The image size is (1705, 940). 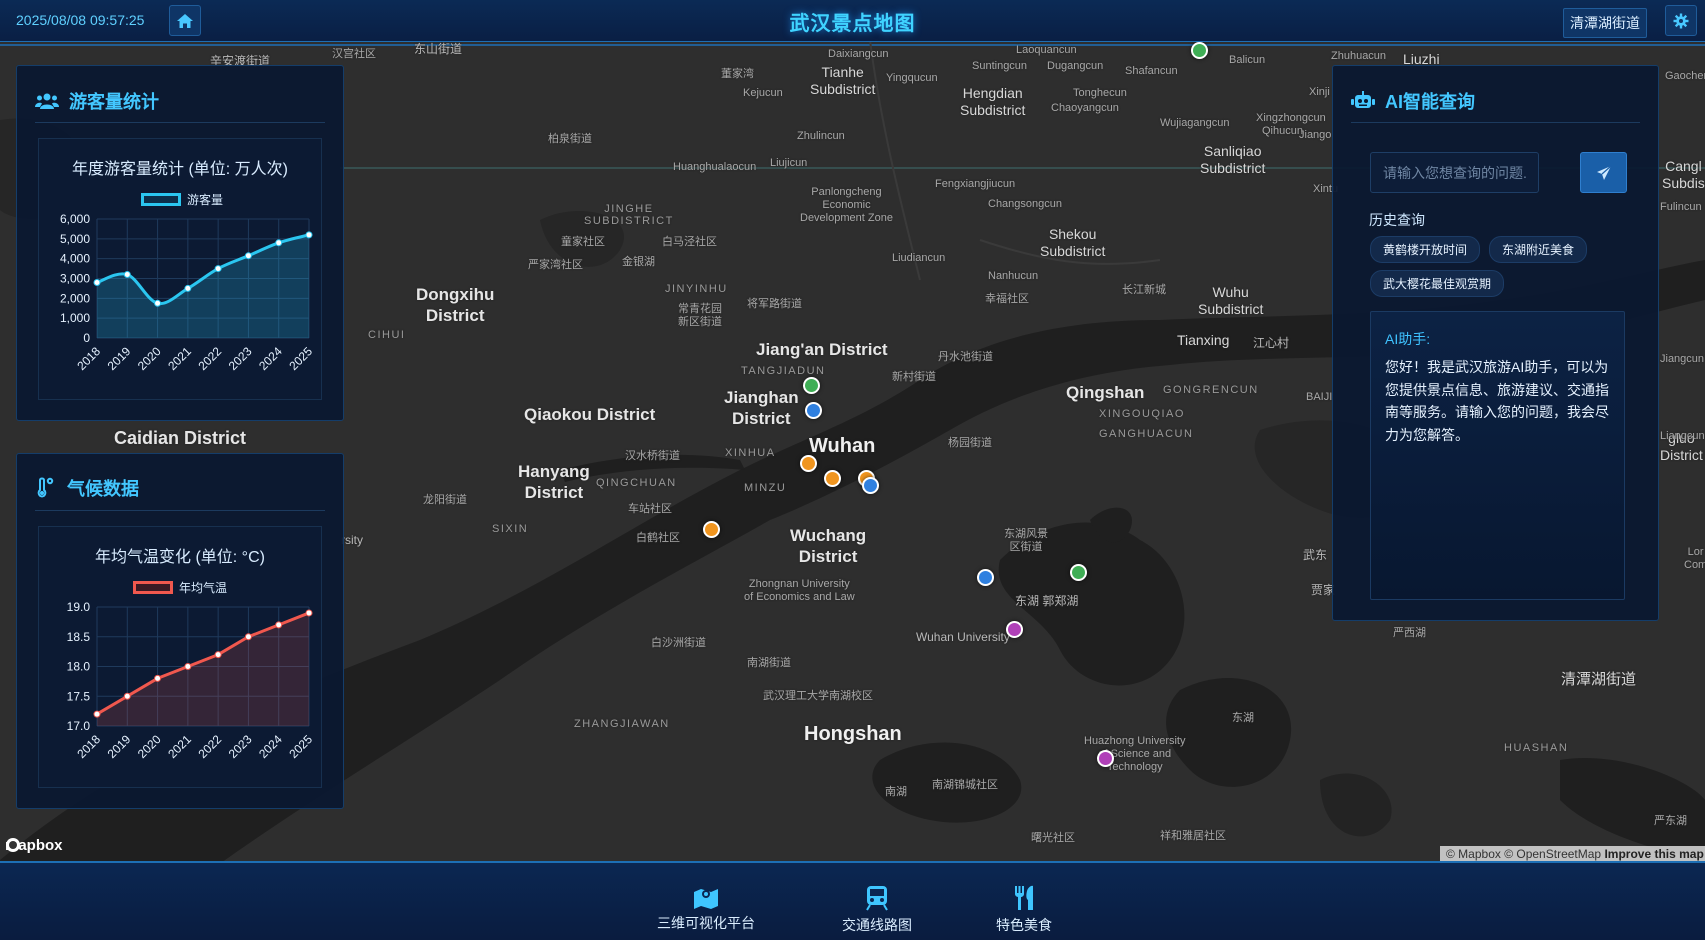 What do you see at coordinates (1454, 172) in the screenshot?
I see `ai-query-input` at bounding box center [1454, 172].